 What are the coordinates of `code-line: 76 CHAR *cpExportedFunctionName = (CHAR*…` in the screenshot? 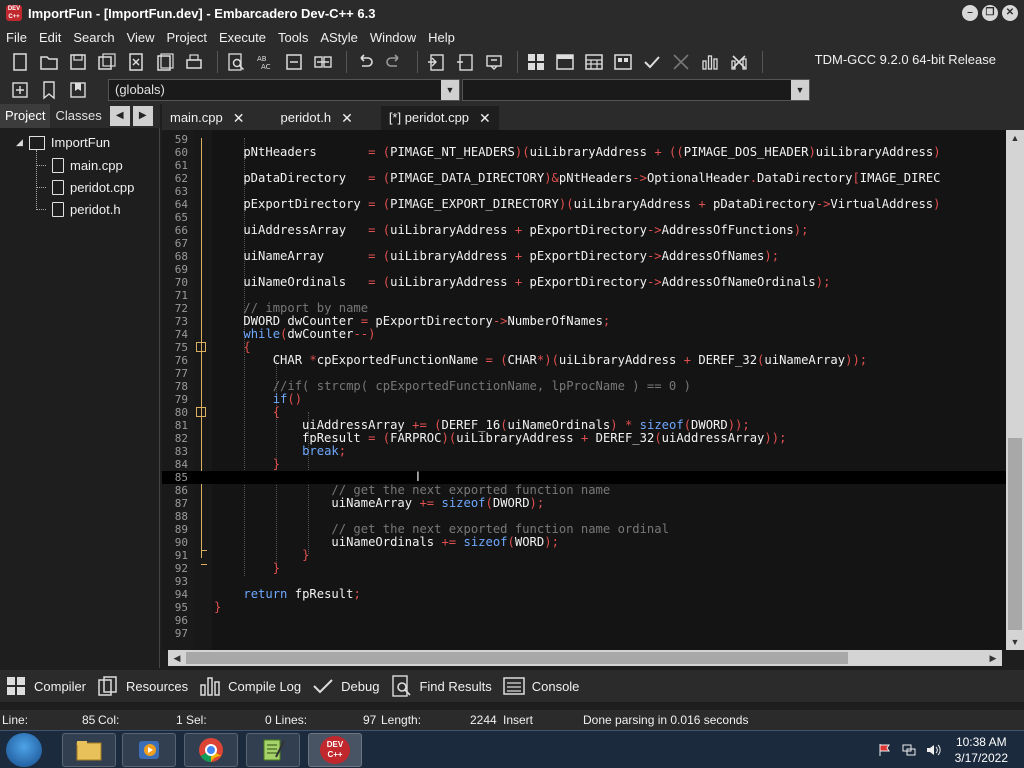 It's located at (584, 361).